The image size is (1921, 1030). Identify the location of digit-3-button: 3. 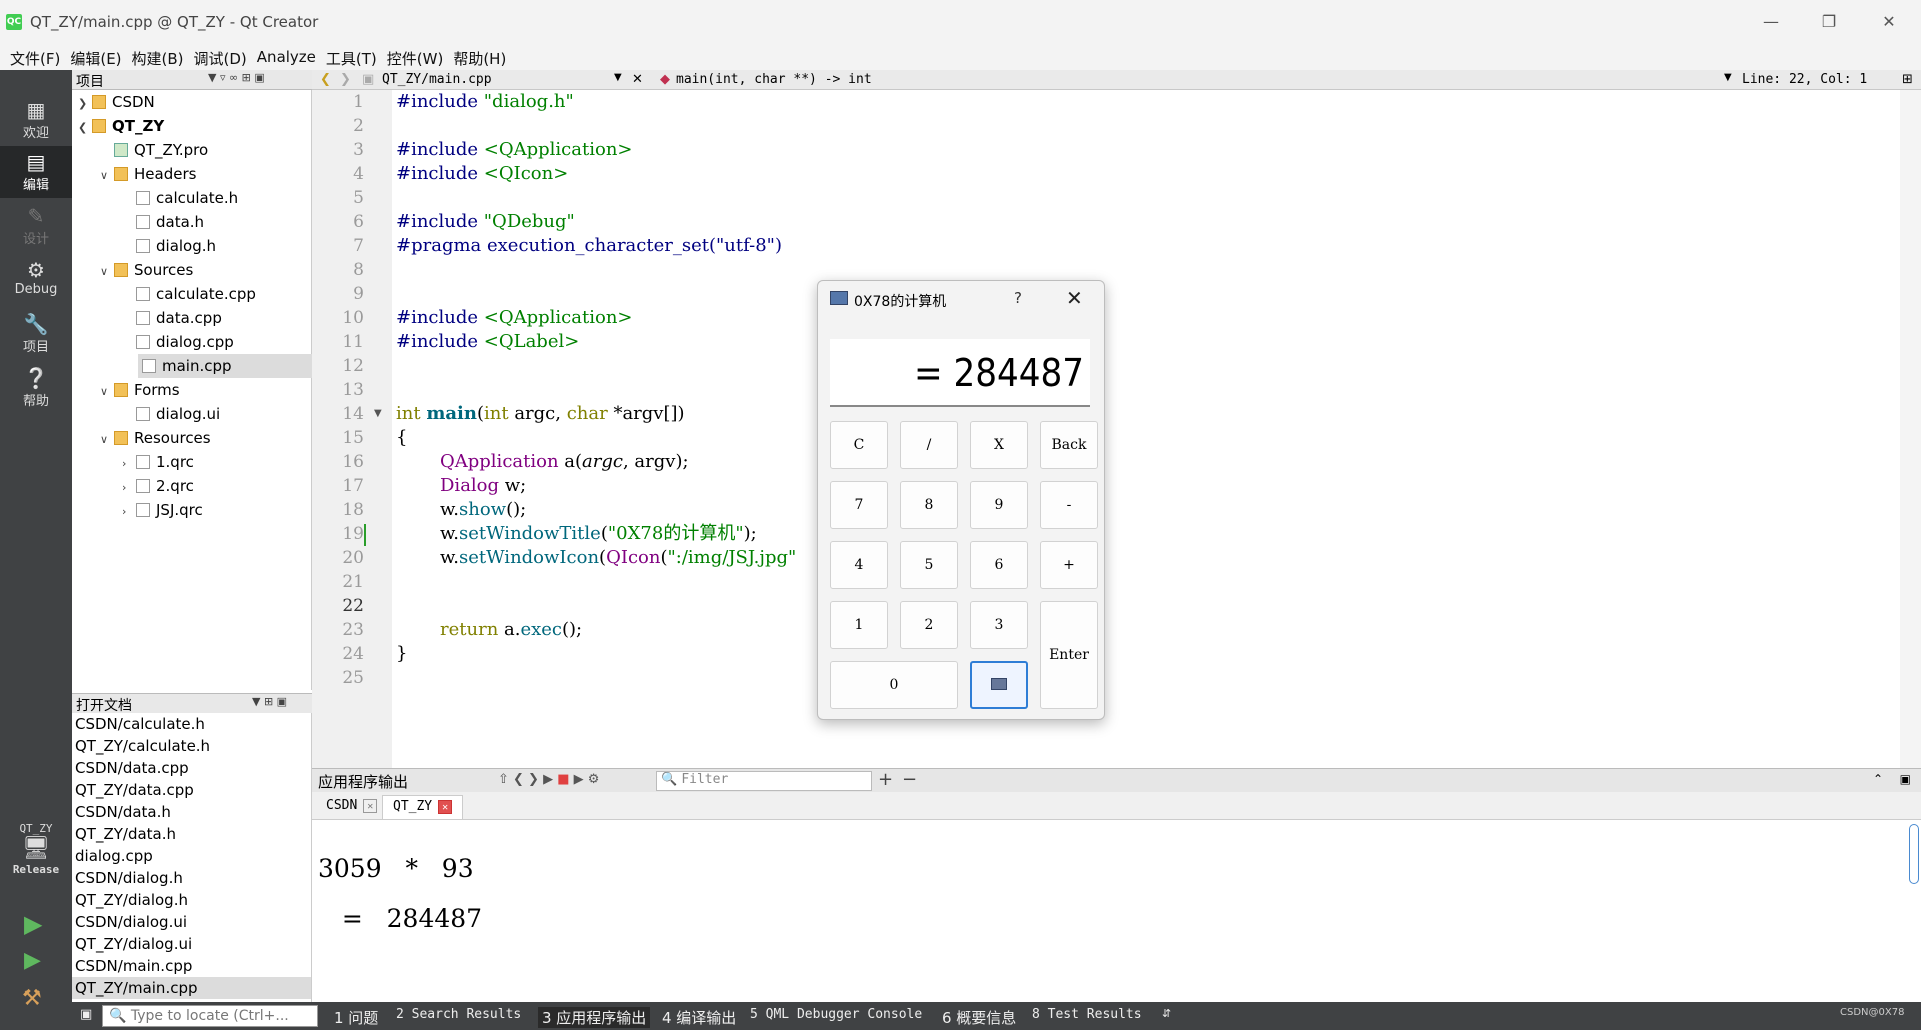
(999, 625).